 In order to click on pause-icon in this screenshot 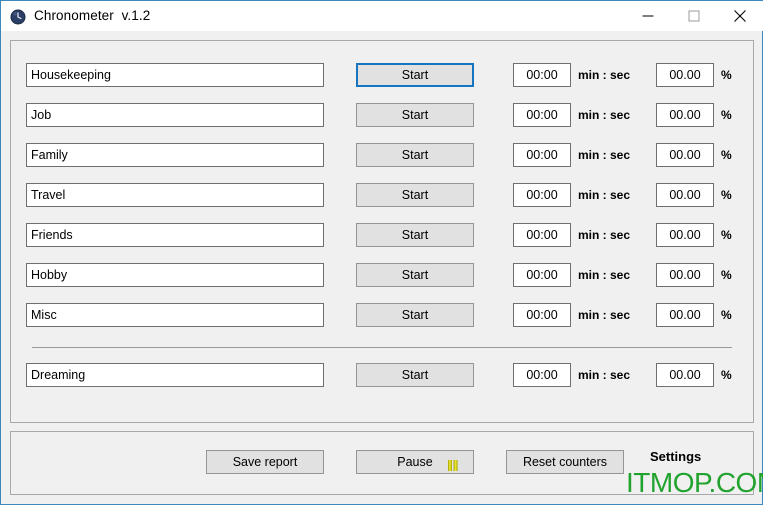, I will do `click(453, 464)`.